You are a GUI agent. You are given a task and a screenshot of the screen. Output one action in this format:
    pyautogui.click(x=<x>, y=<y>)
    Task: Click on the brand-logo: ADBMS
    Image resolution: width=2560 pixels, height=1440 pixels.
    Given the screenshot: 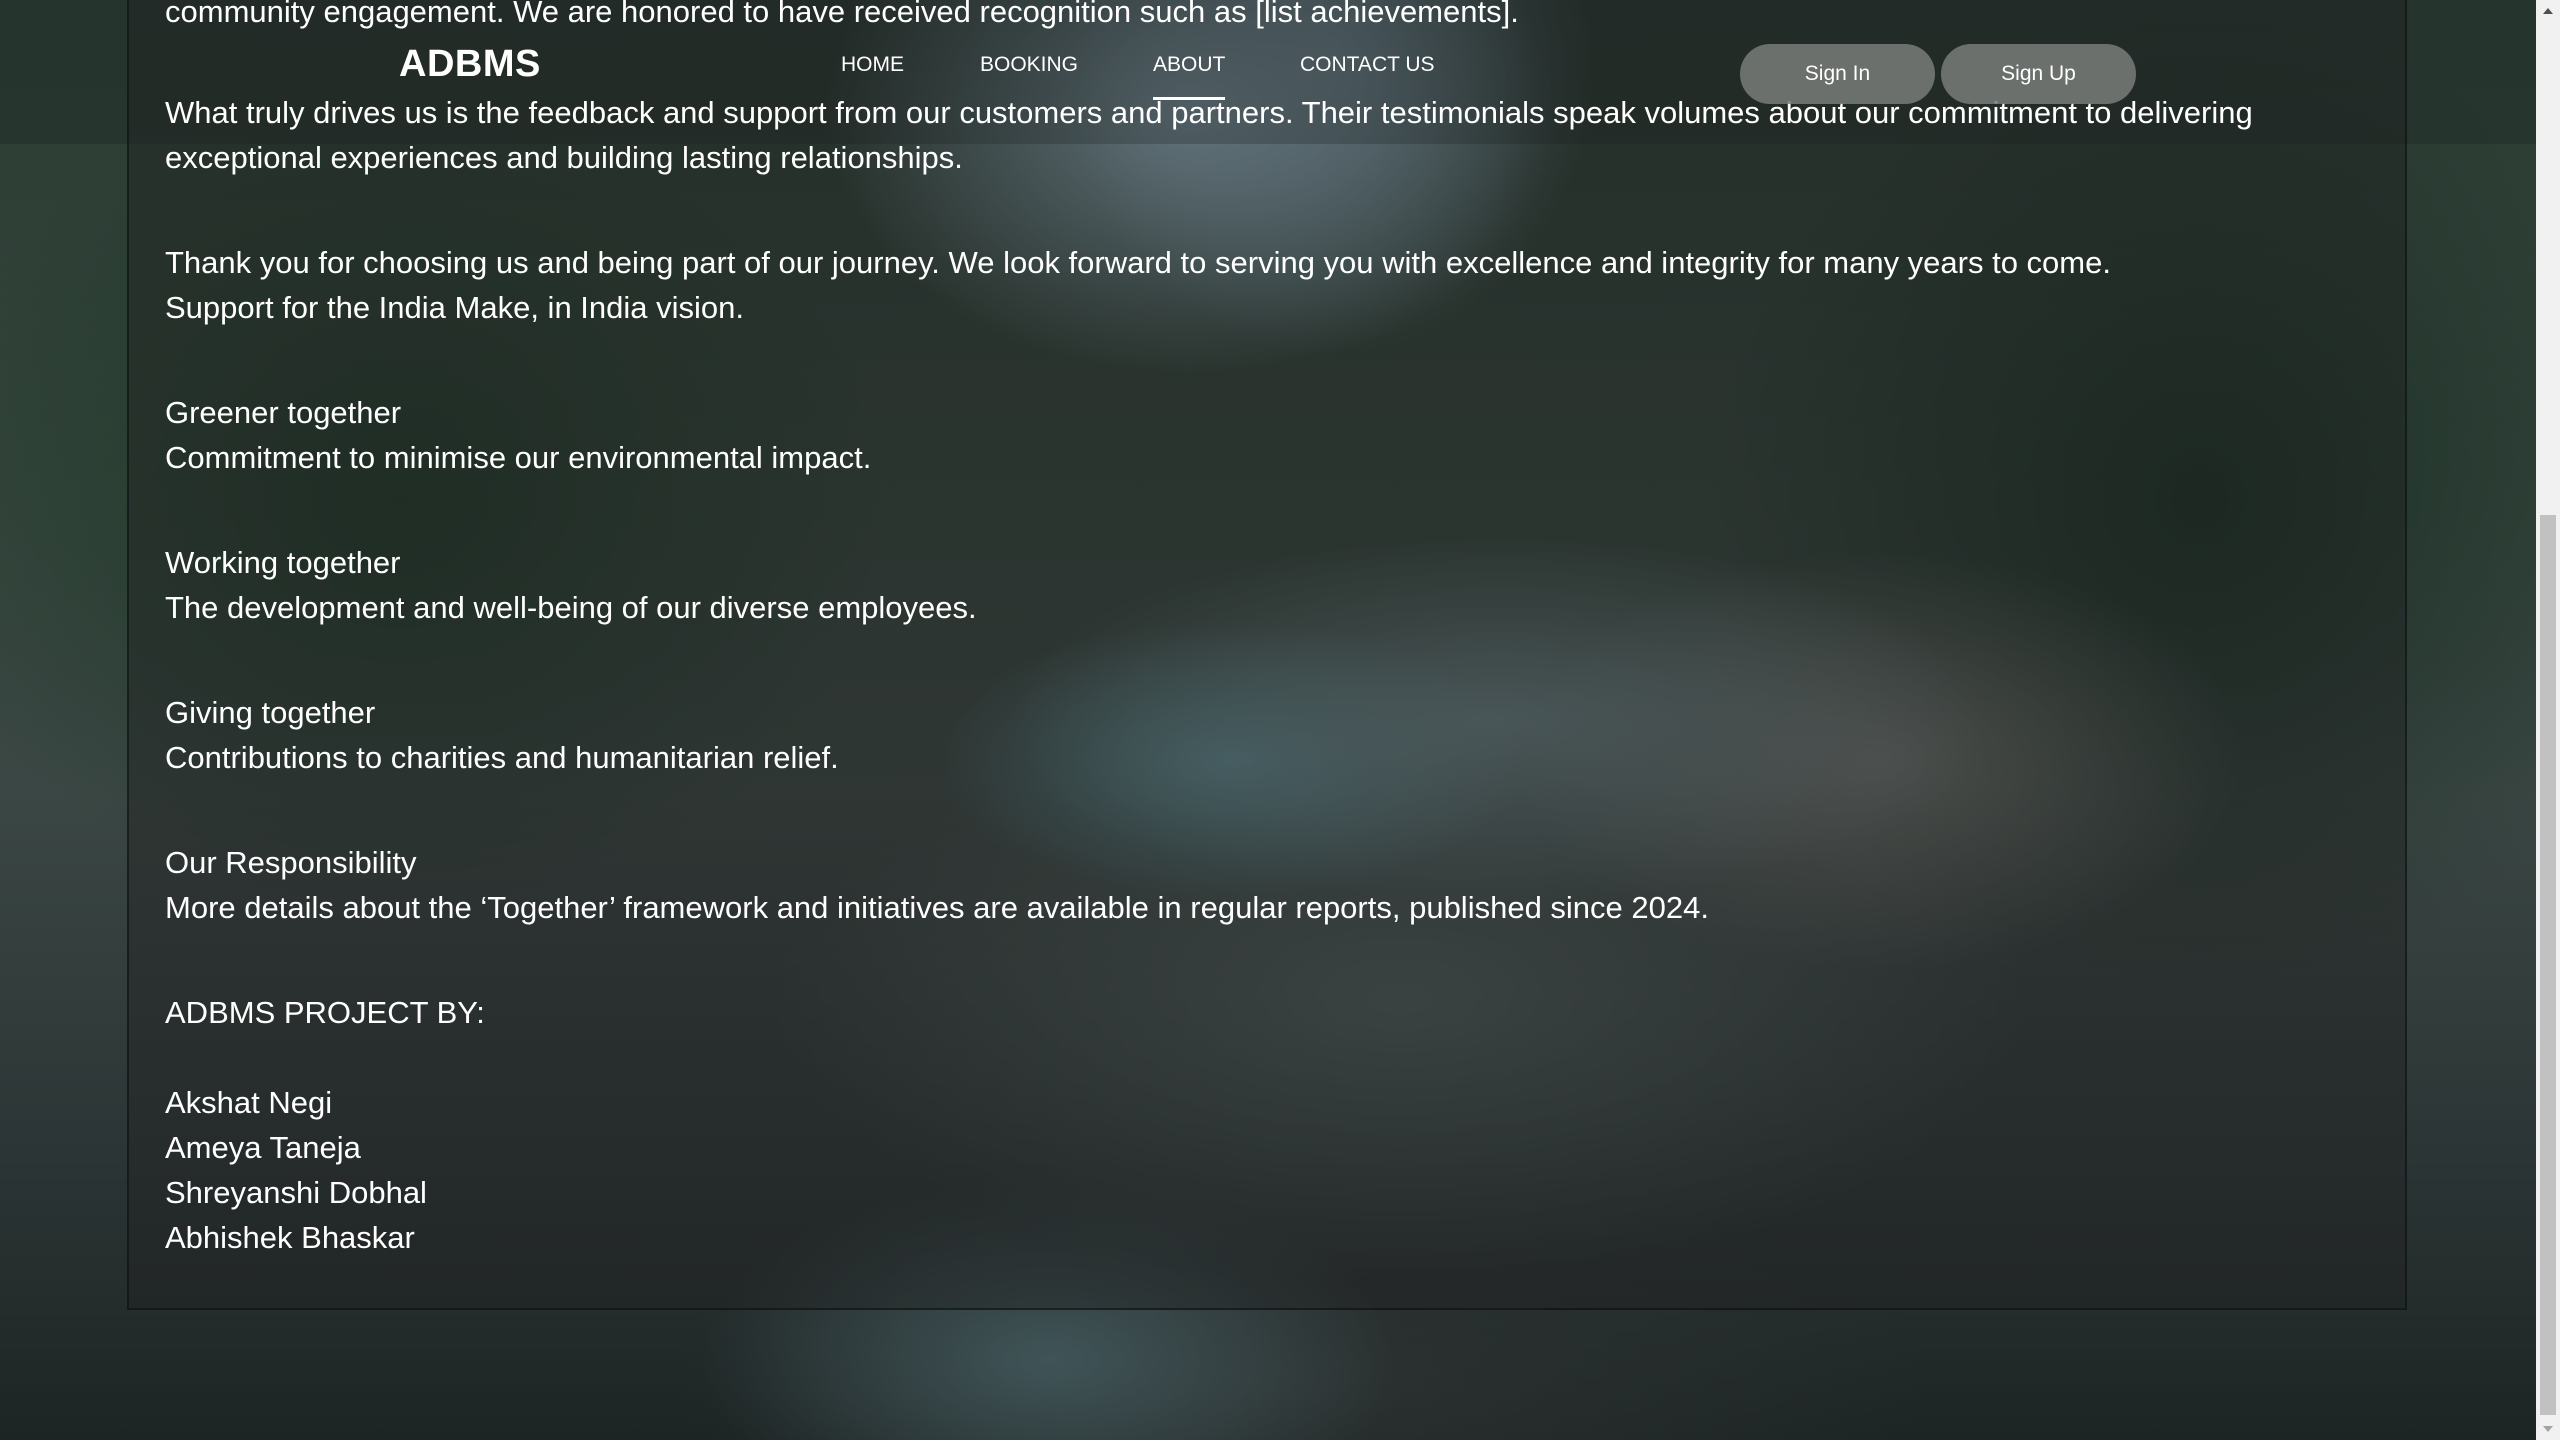 What is the action you would take?
    pyautogui.click(x=470, y=64)
    